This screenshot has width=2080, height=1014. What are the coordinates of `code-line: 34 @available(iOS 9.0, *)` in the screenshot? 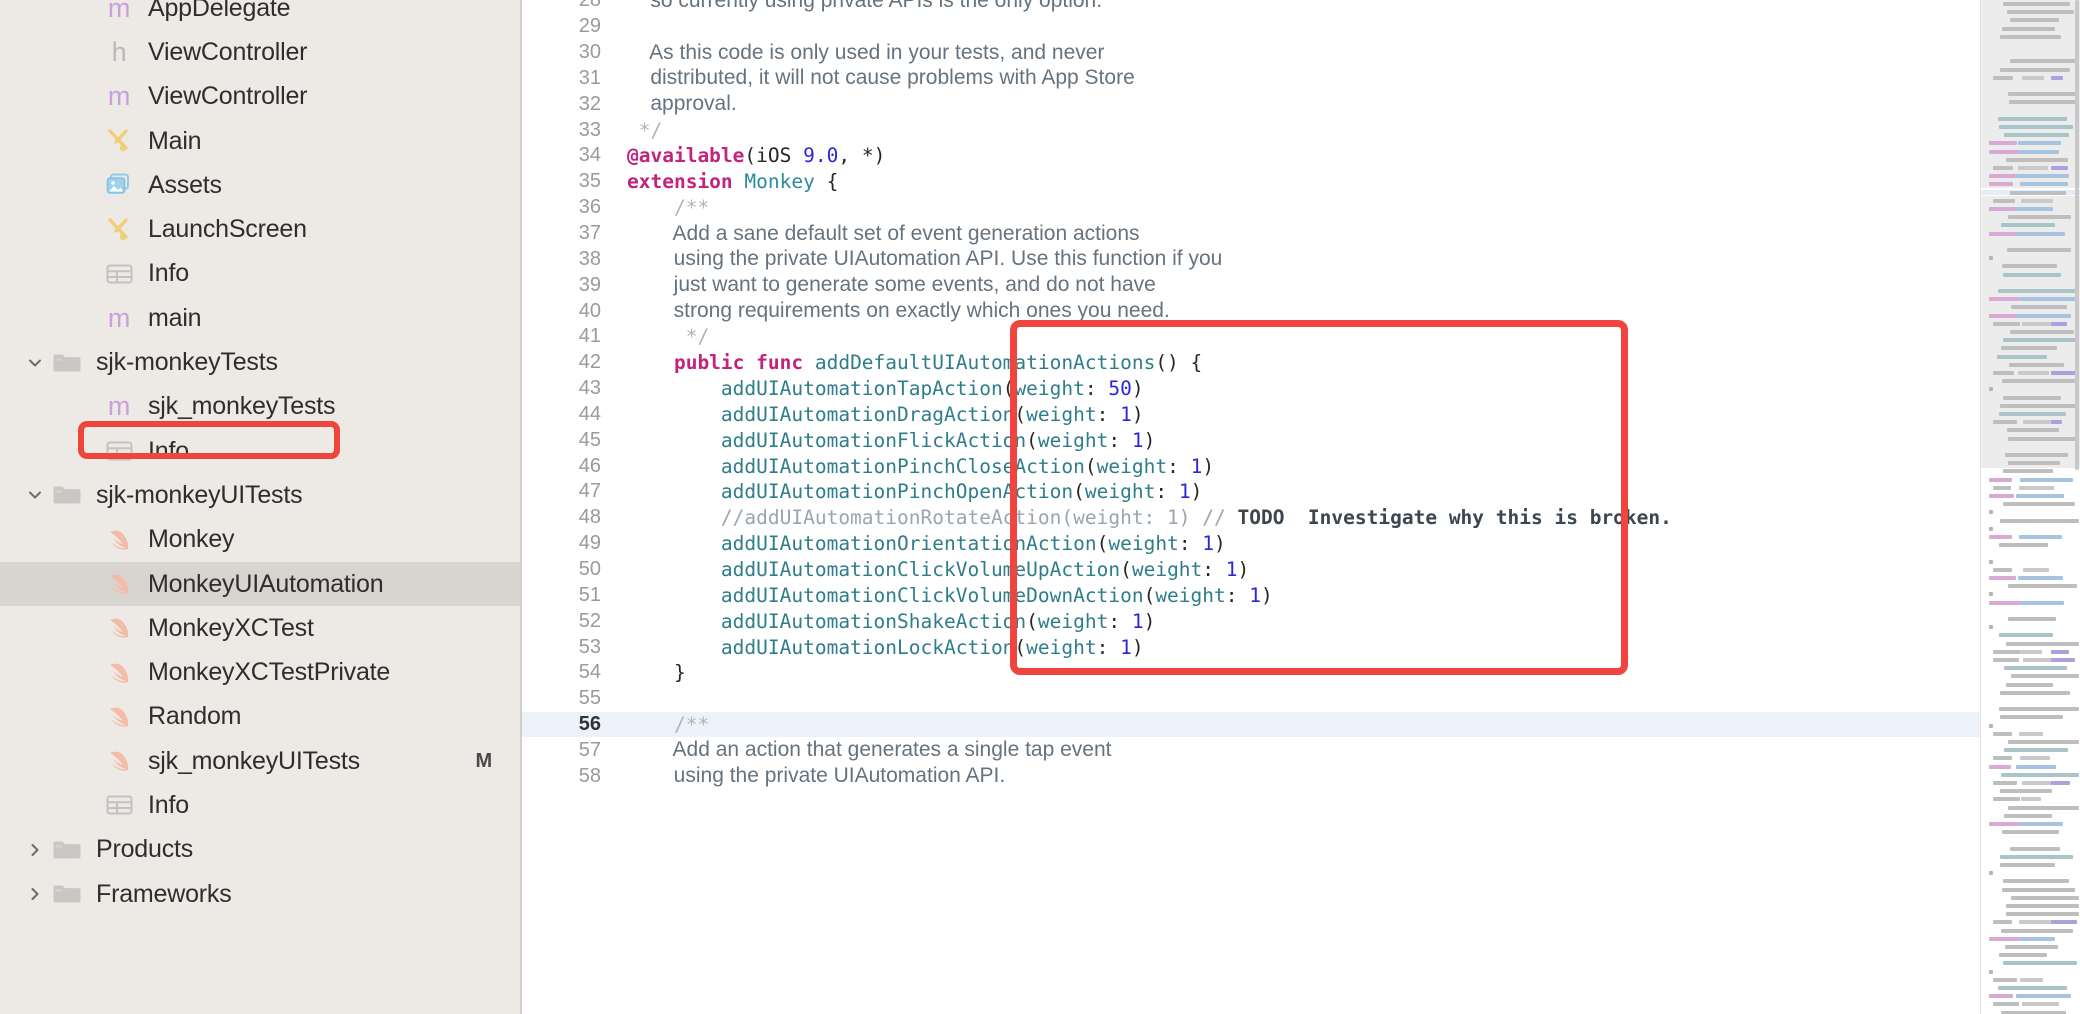 It's located at (1301, 156).